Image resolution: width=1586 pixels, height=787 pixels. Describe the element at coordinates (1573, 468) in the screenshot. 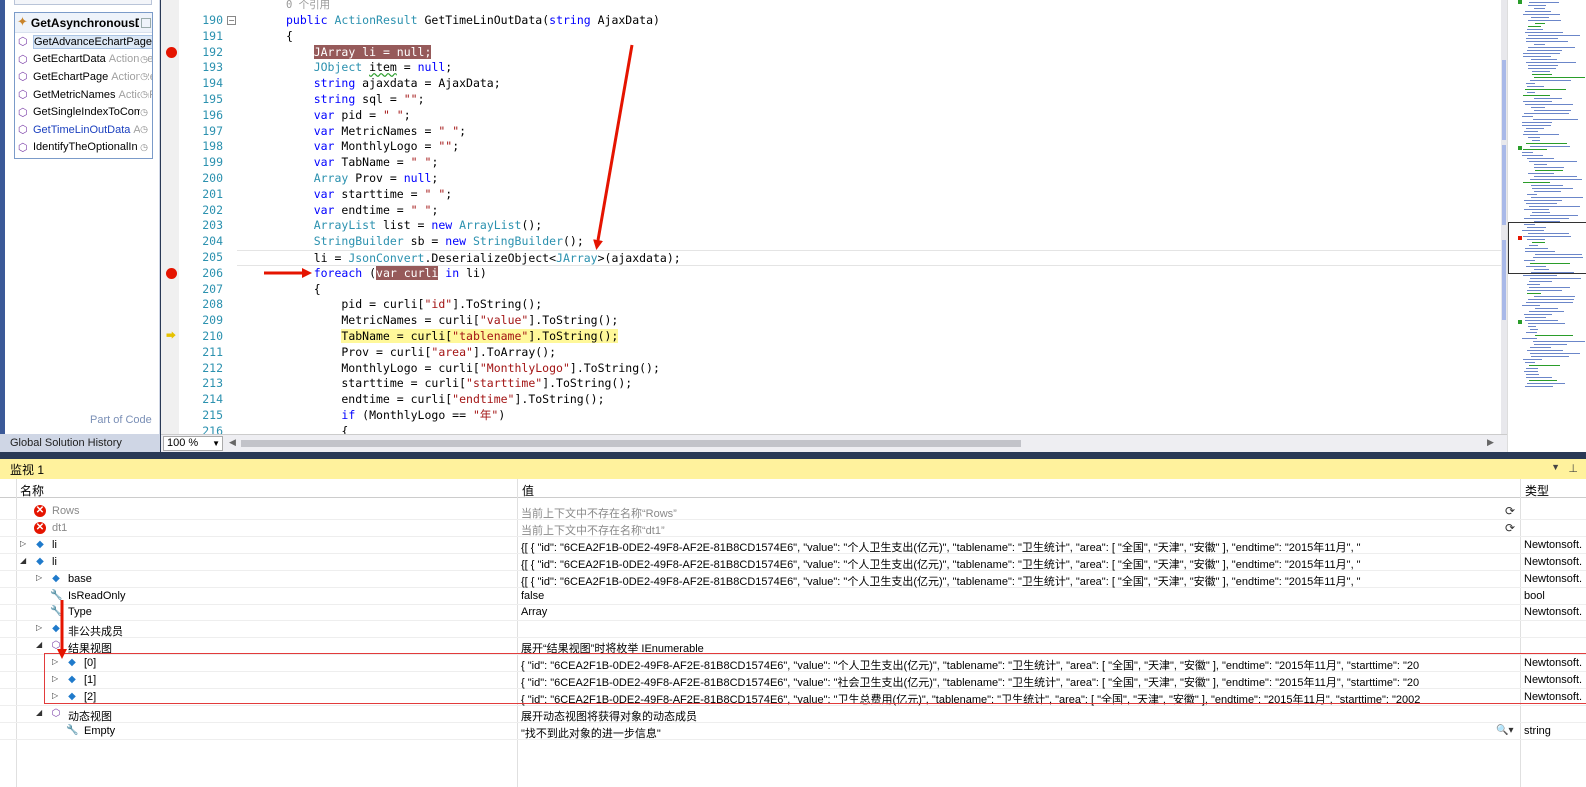

I see `pin-icon: ⊥` at that location.